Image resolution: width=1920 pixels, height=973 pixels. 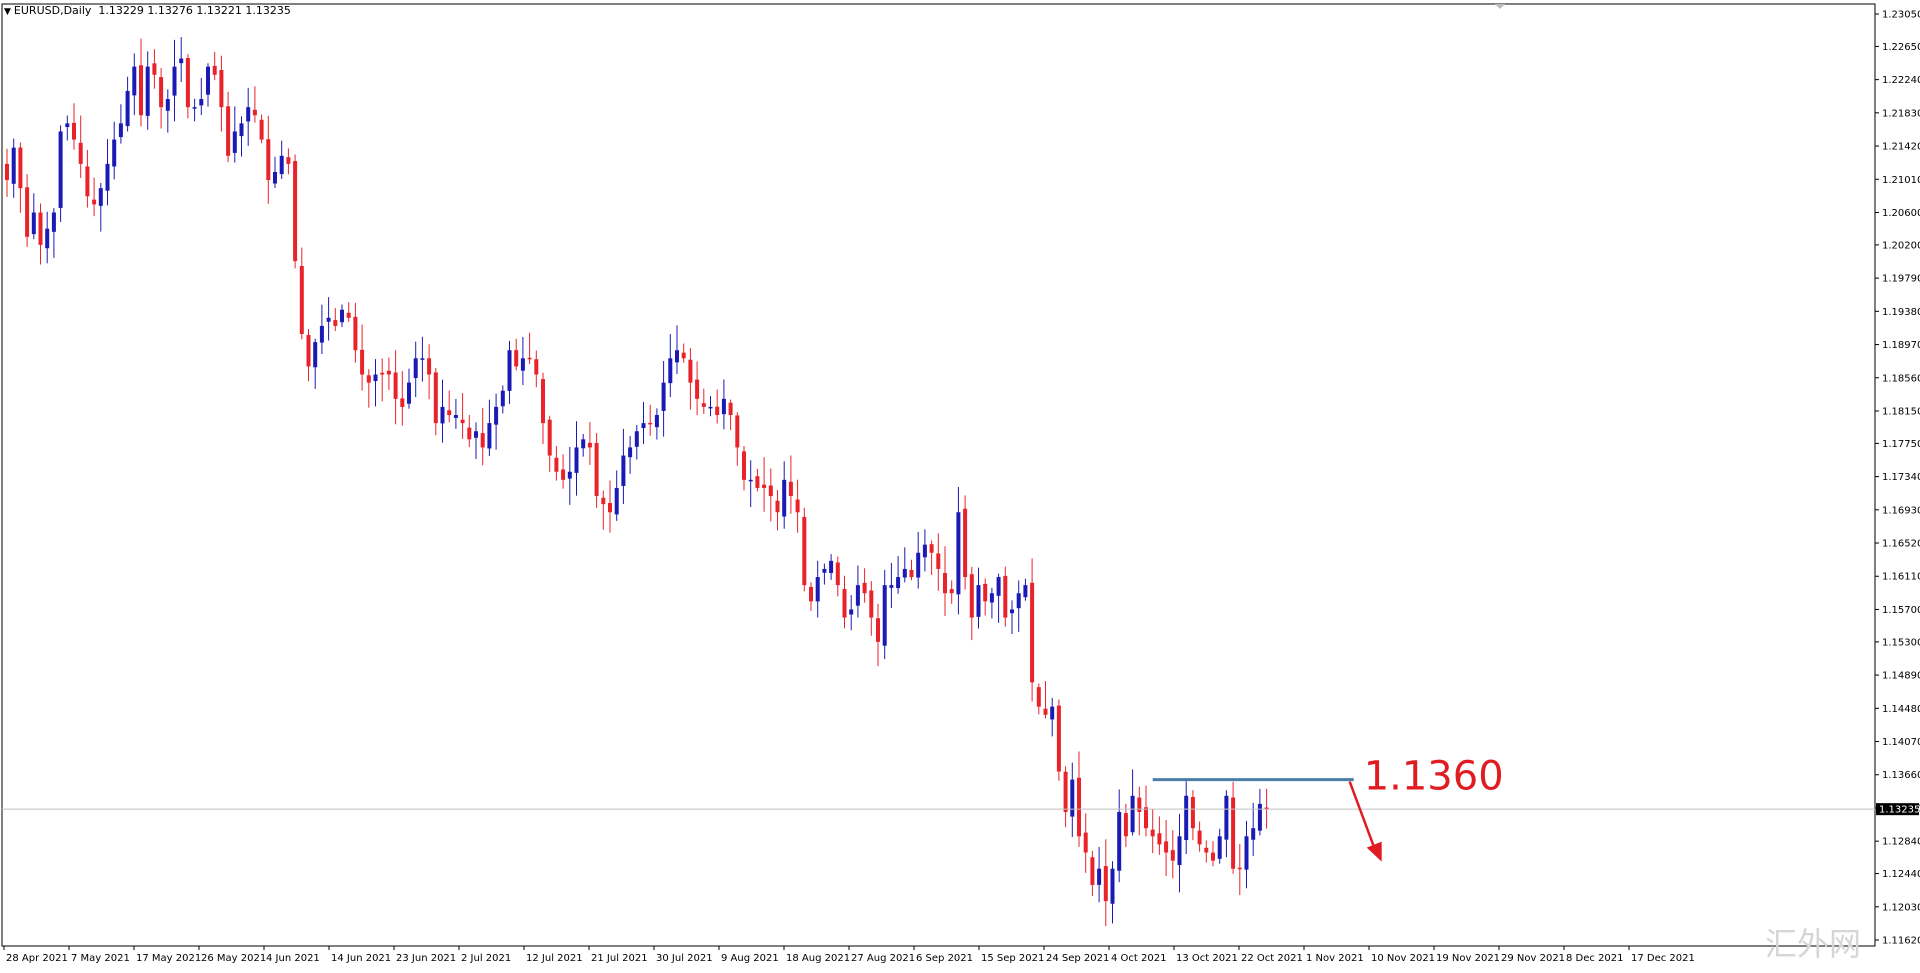 I want to click on watermark: 汇外网, so click(x=1813, y=944).